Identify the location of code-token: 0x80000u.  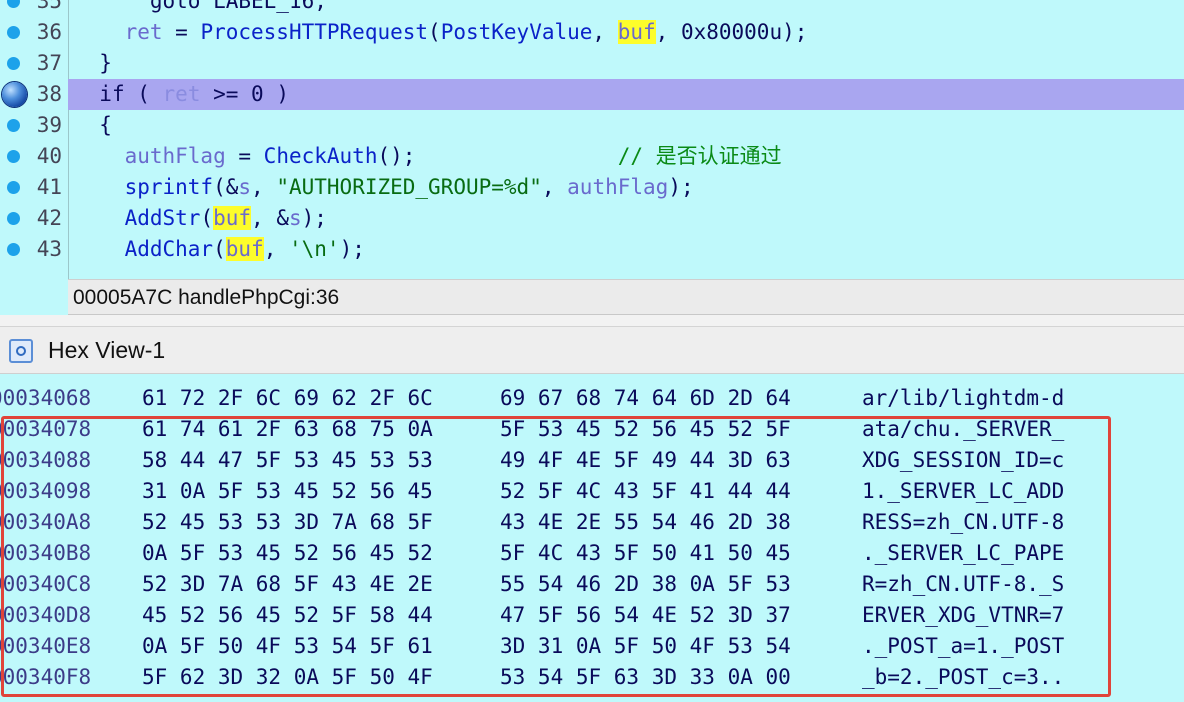
(731, 32).